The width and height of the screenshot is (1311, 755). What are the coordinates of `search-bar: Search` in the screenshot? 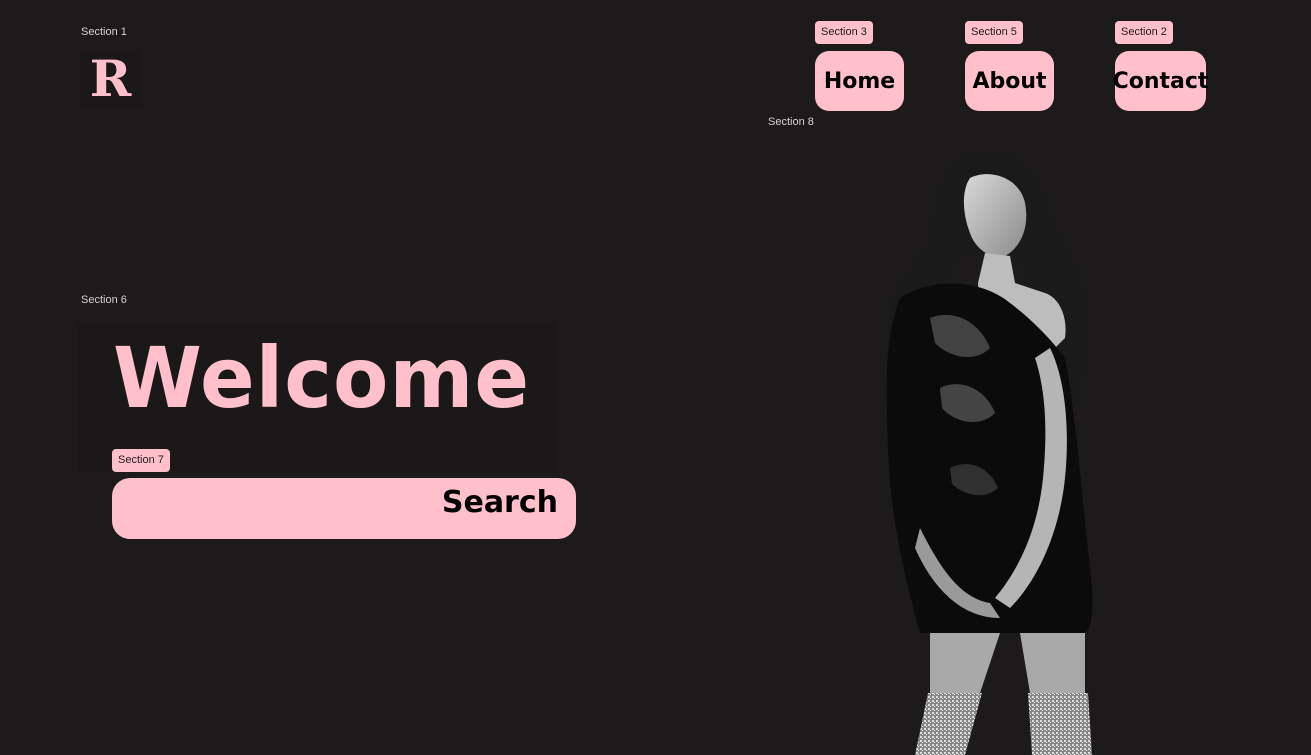 It's located at (344, 508).